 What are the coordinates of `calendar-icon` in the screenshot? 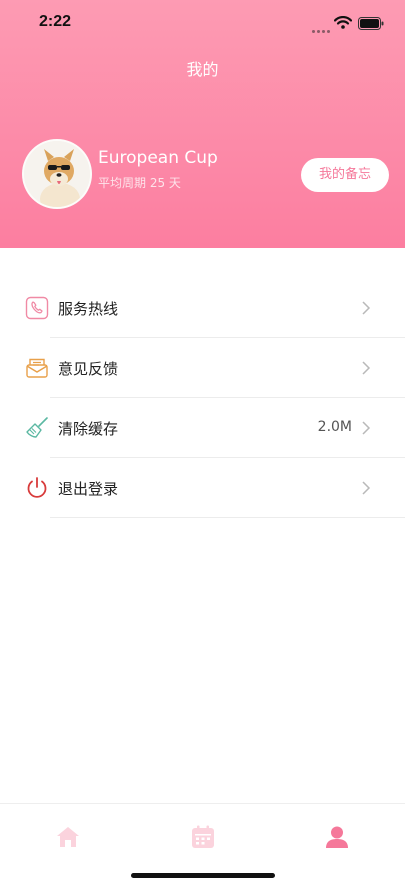 It's located at (203, 836).